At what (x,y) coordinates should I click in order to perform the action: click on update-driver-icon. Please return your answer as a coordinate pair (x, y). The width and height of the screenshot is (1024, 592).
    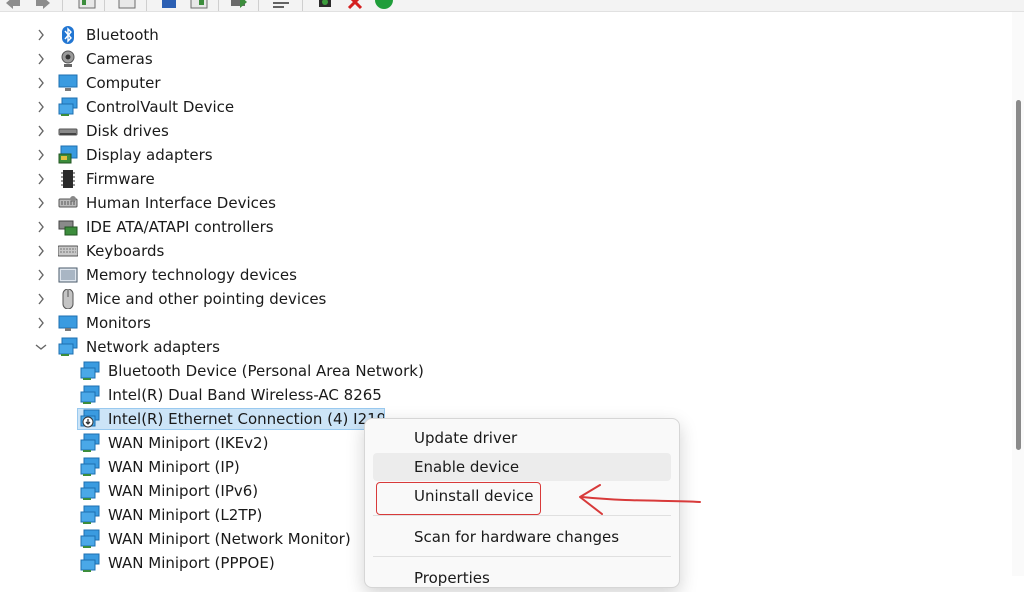
    Looking at the image, I should click on (239, 5).